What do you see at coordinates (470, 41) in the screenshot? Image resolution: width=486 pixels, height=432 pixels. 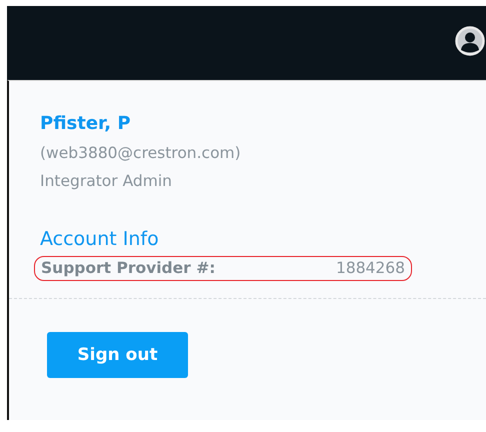 I see `user-avatar-icon` at bounding box center [470, 41].